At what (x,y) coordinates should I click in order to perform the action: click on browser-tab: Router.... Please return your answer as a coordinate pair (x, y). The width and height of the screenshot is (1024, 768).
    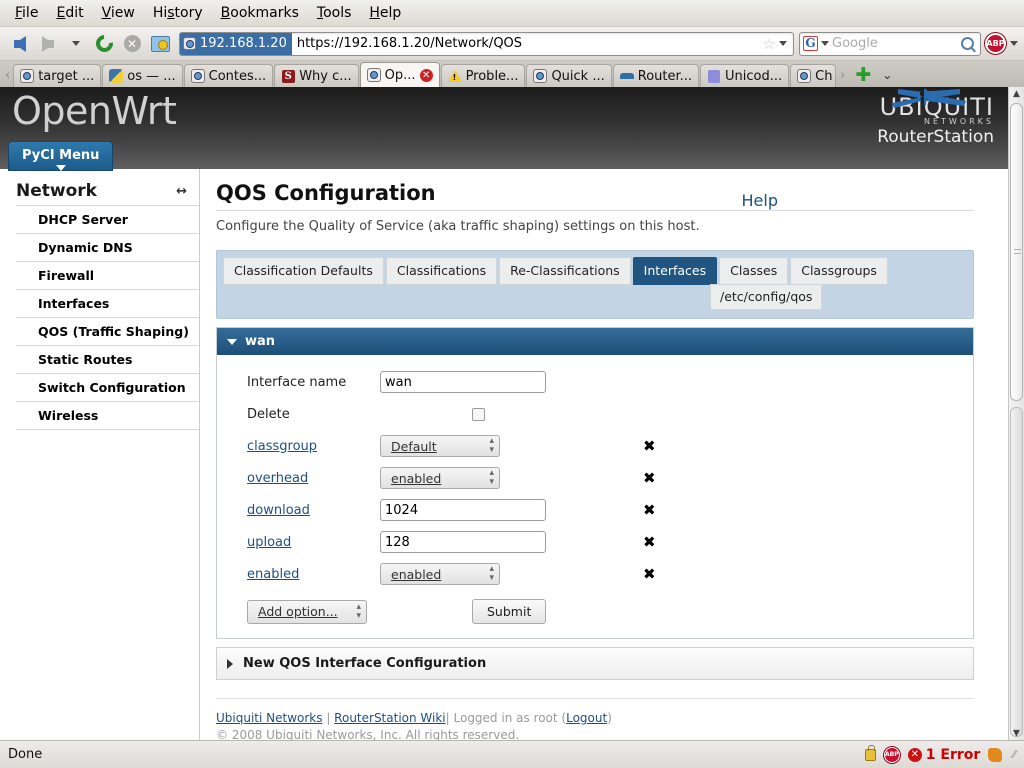
    Looking at the image, I should click on (656, 75).